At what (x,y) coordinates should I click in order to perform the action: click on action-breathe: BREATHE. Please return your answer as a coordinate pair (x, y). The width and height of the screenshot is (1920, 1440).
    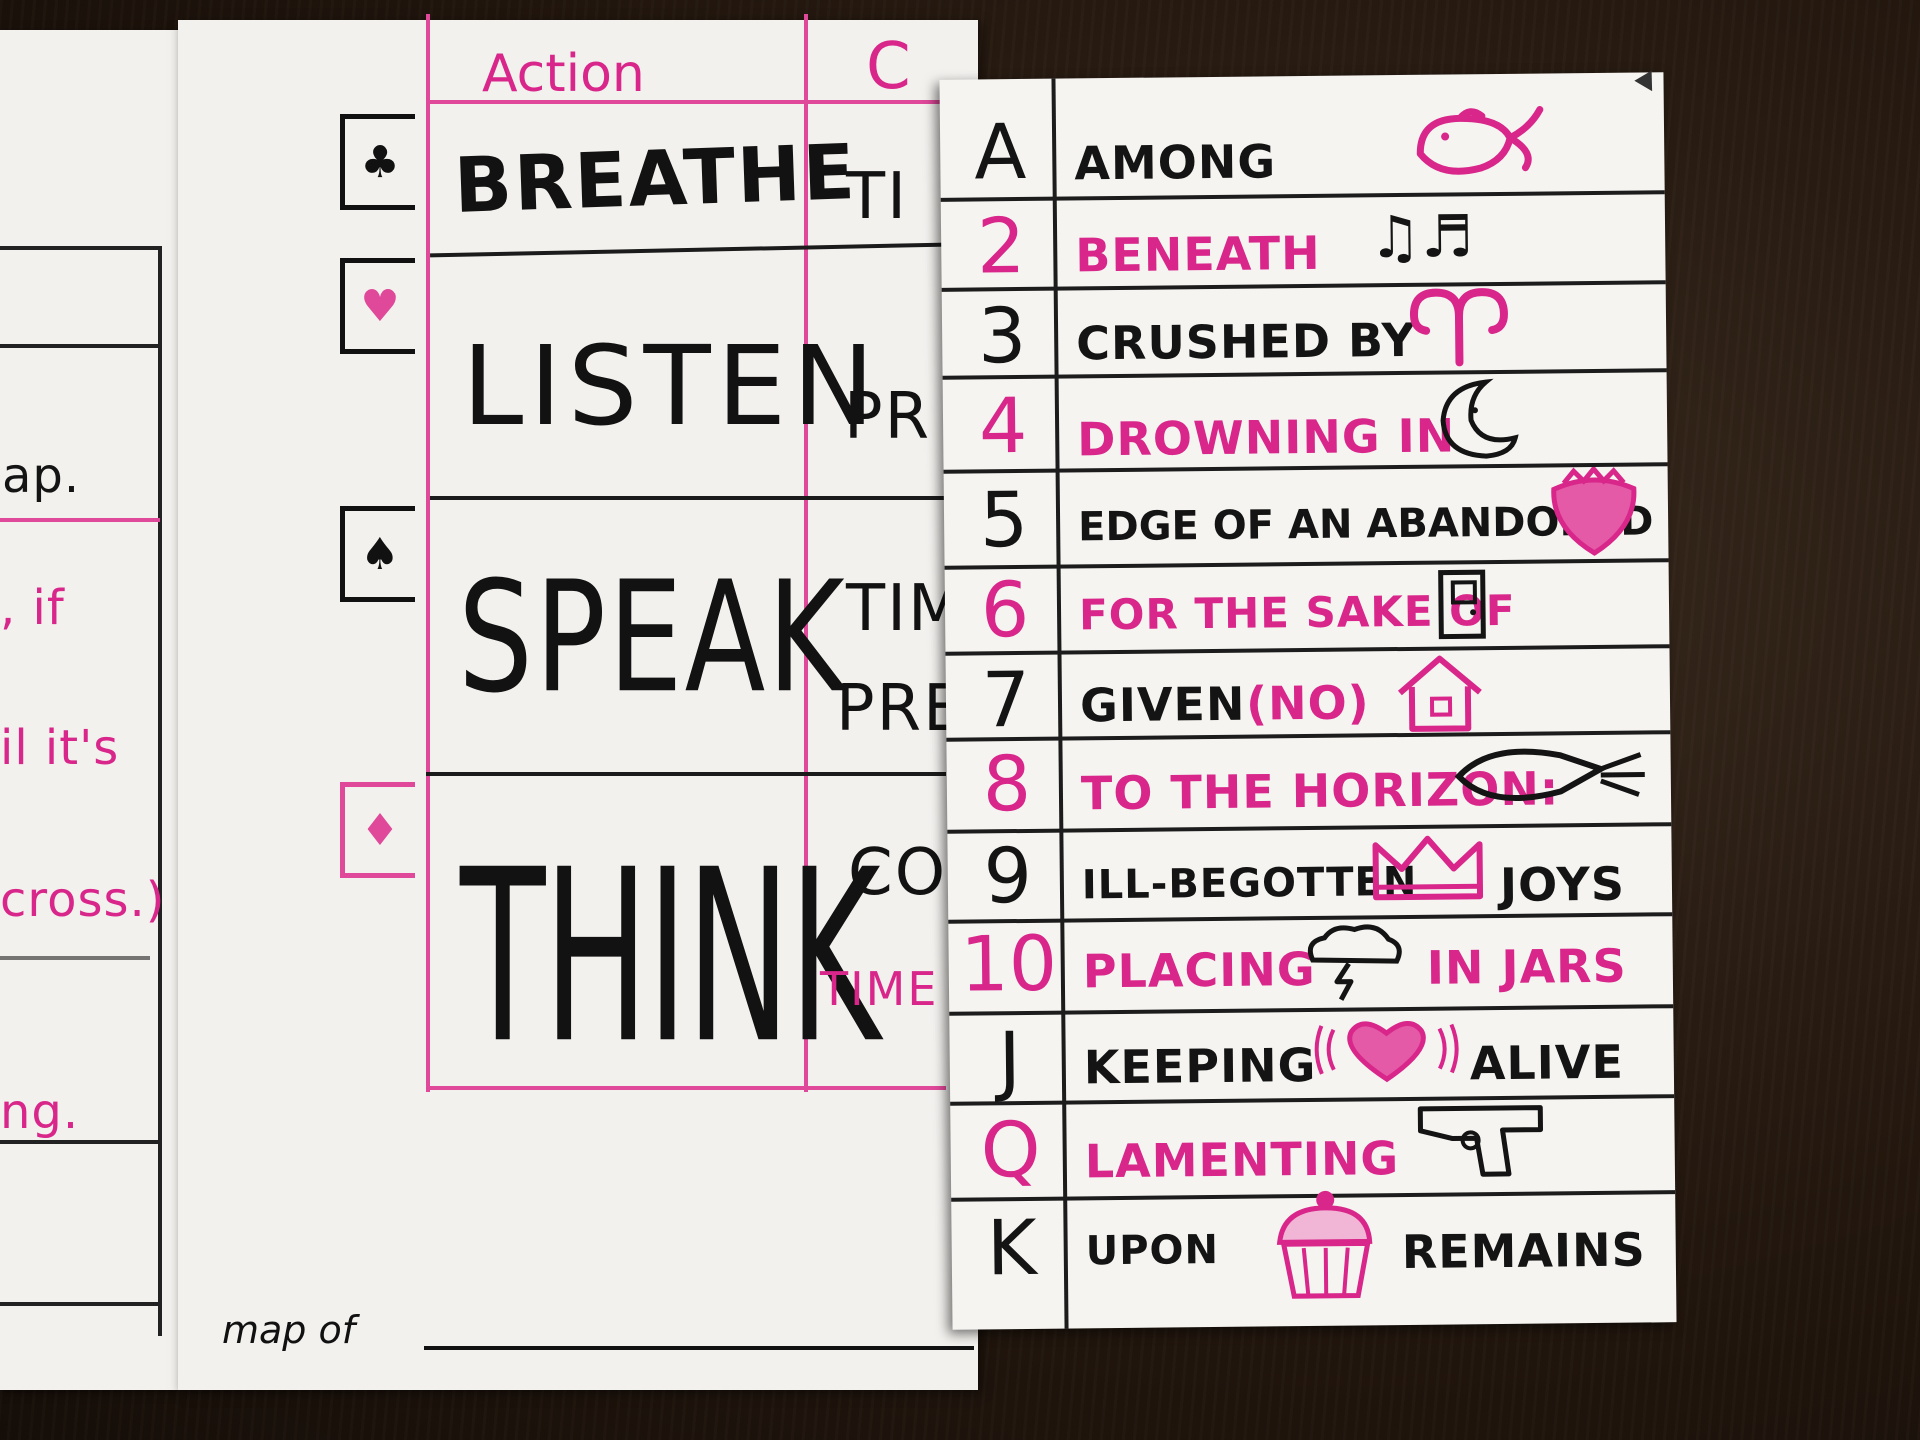
    Looking at the image, I should click on (655, 178).